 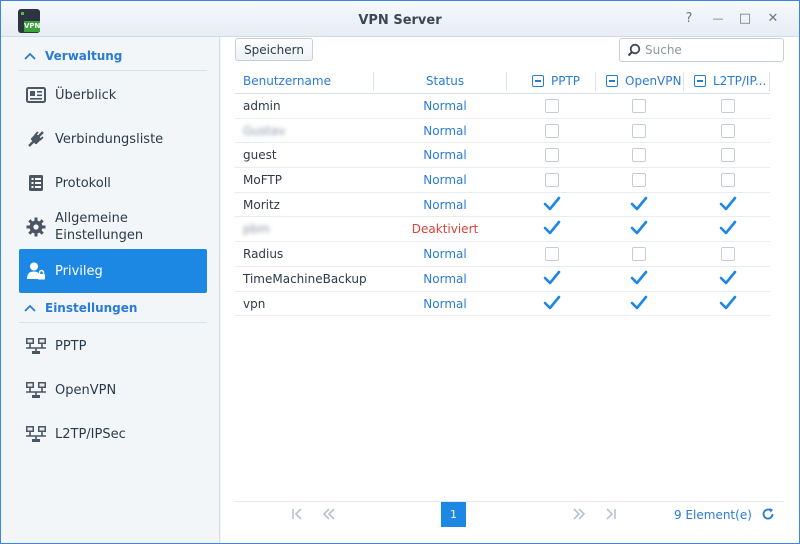 What do you see at coordinates (260, 155) in the screenshot?
I see `username-cell: guest` at bounding box center [260, 155].